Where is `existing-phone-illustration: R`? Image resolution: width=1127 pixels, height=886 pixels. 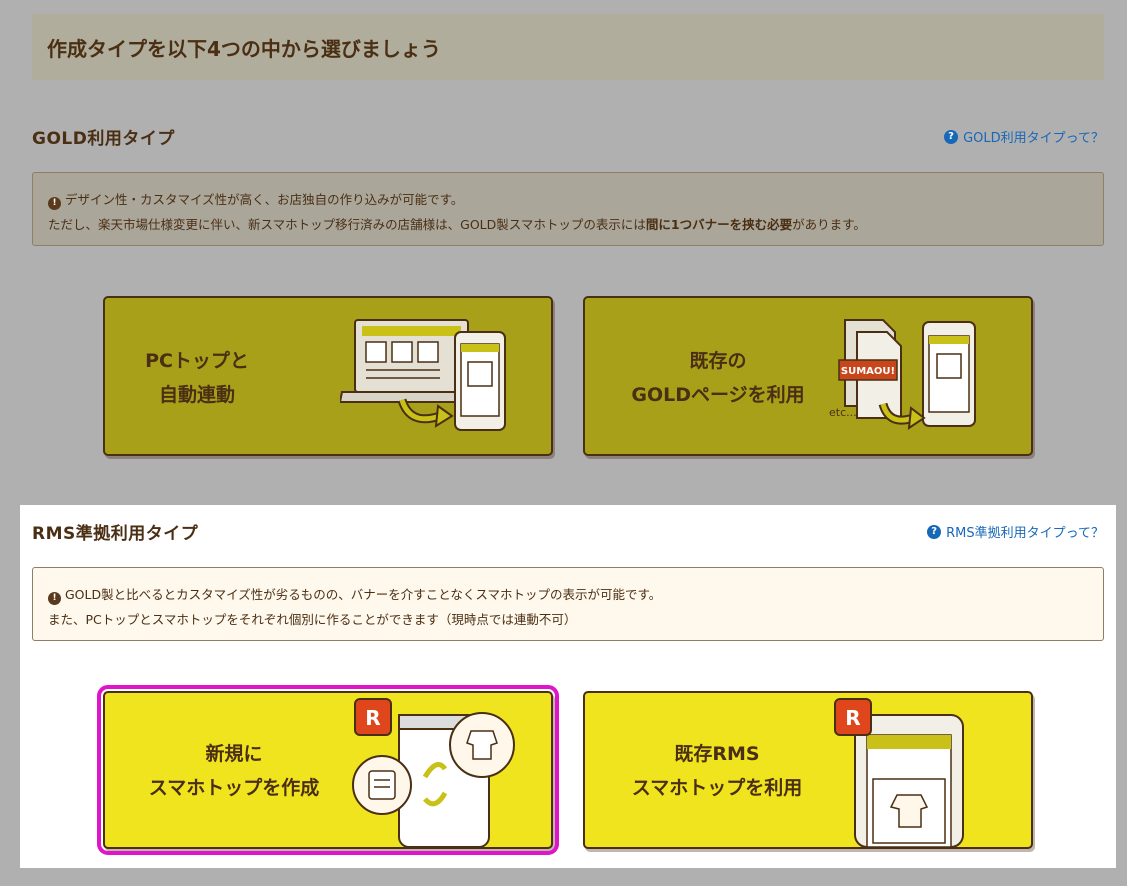 existing-phone-illustration: R is located at coordinates (899, 772).